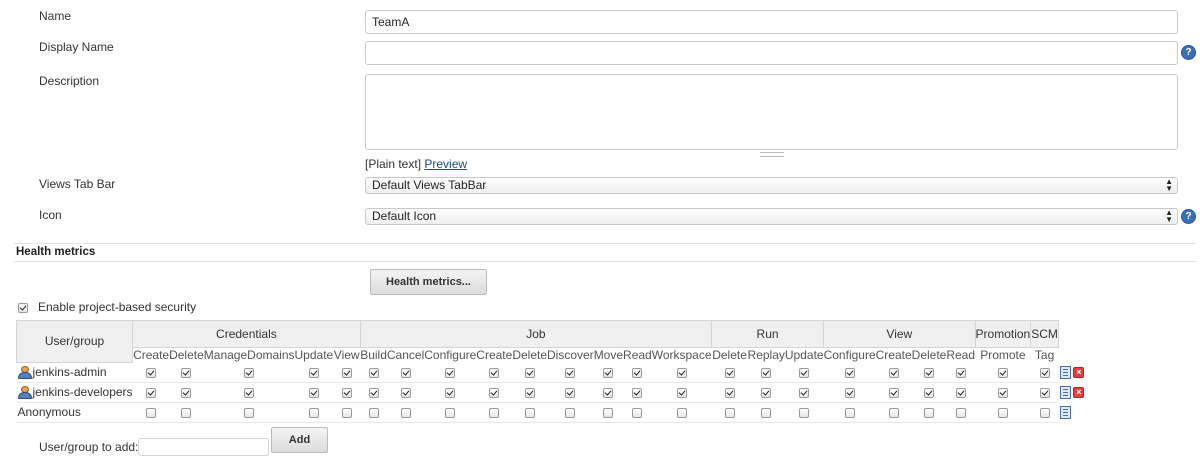 This screenshot has width=1200, height=463. What do you see at coordinates (24, 373) in the screenshot?
I see `user-icon` at bounding box center [24, 373].